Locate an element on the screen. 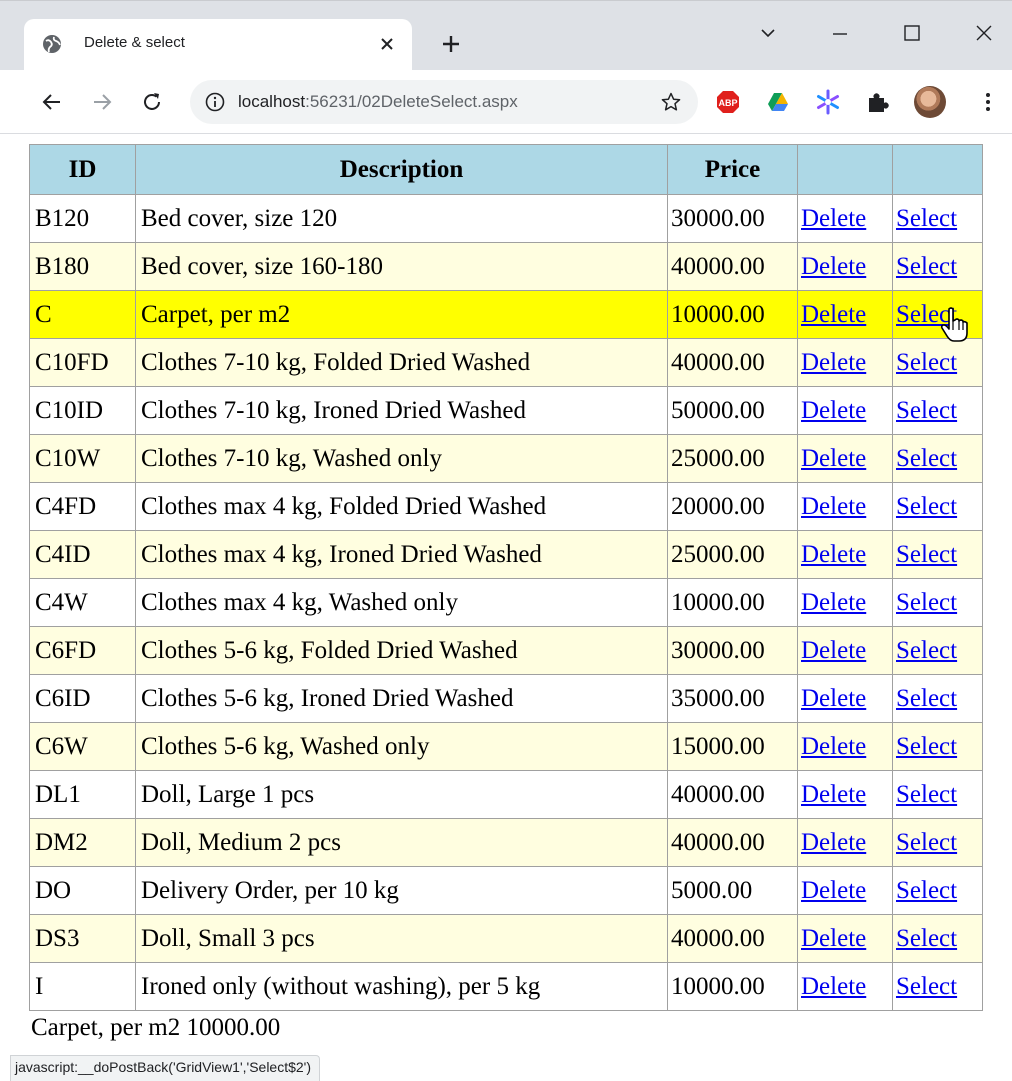  cell-price: 5000.00 is located at coordinates (732, 890).